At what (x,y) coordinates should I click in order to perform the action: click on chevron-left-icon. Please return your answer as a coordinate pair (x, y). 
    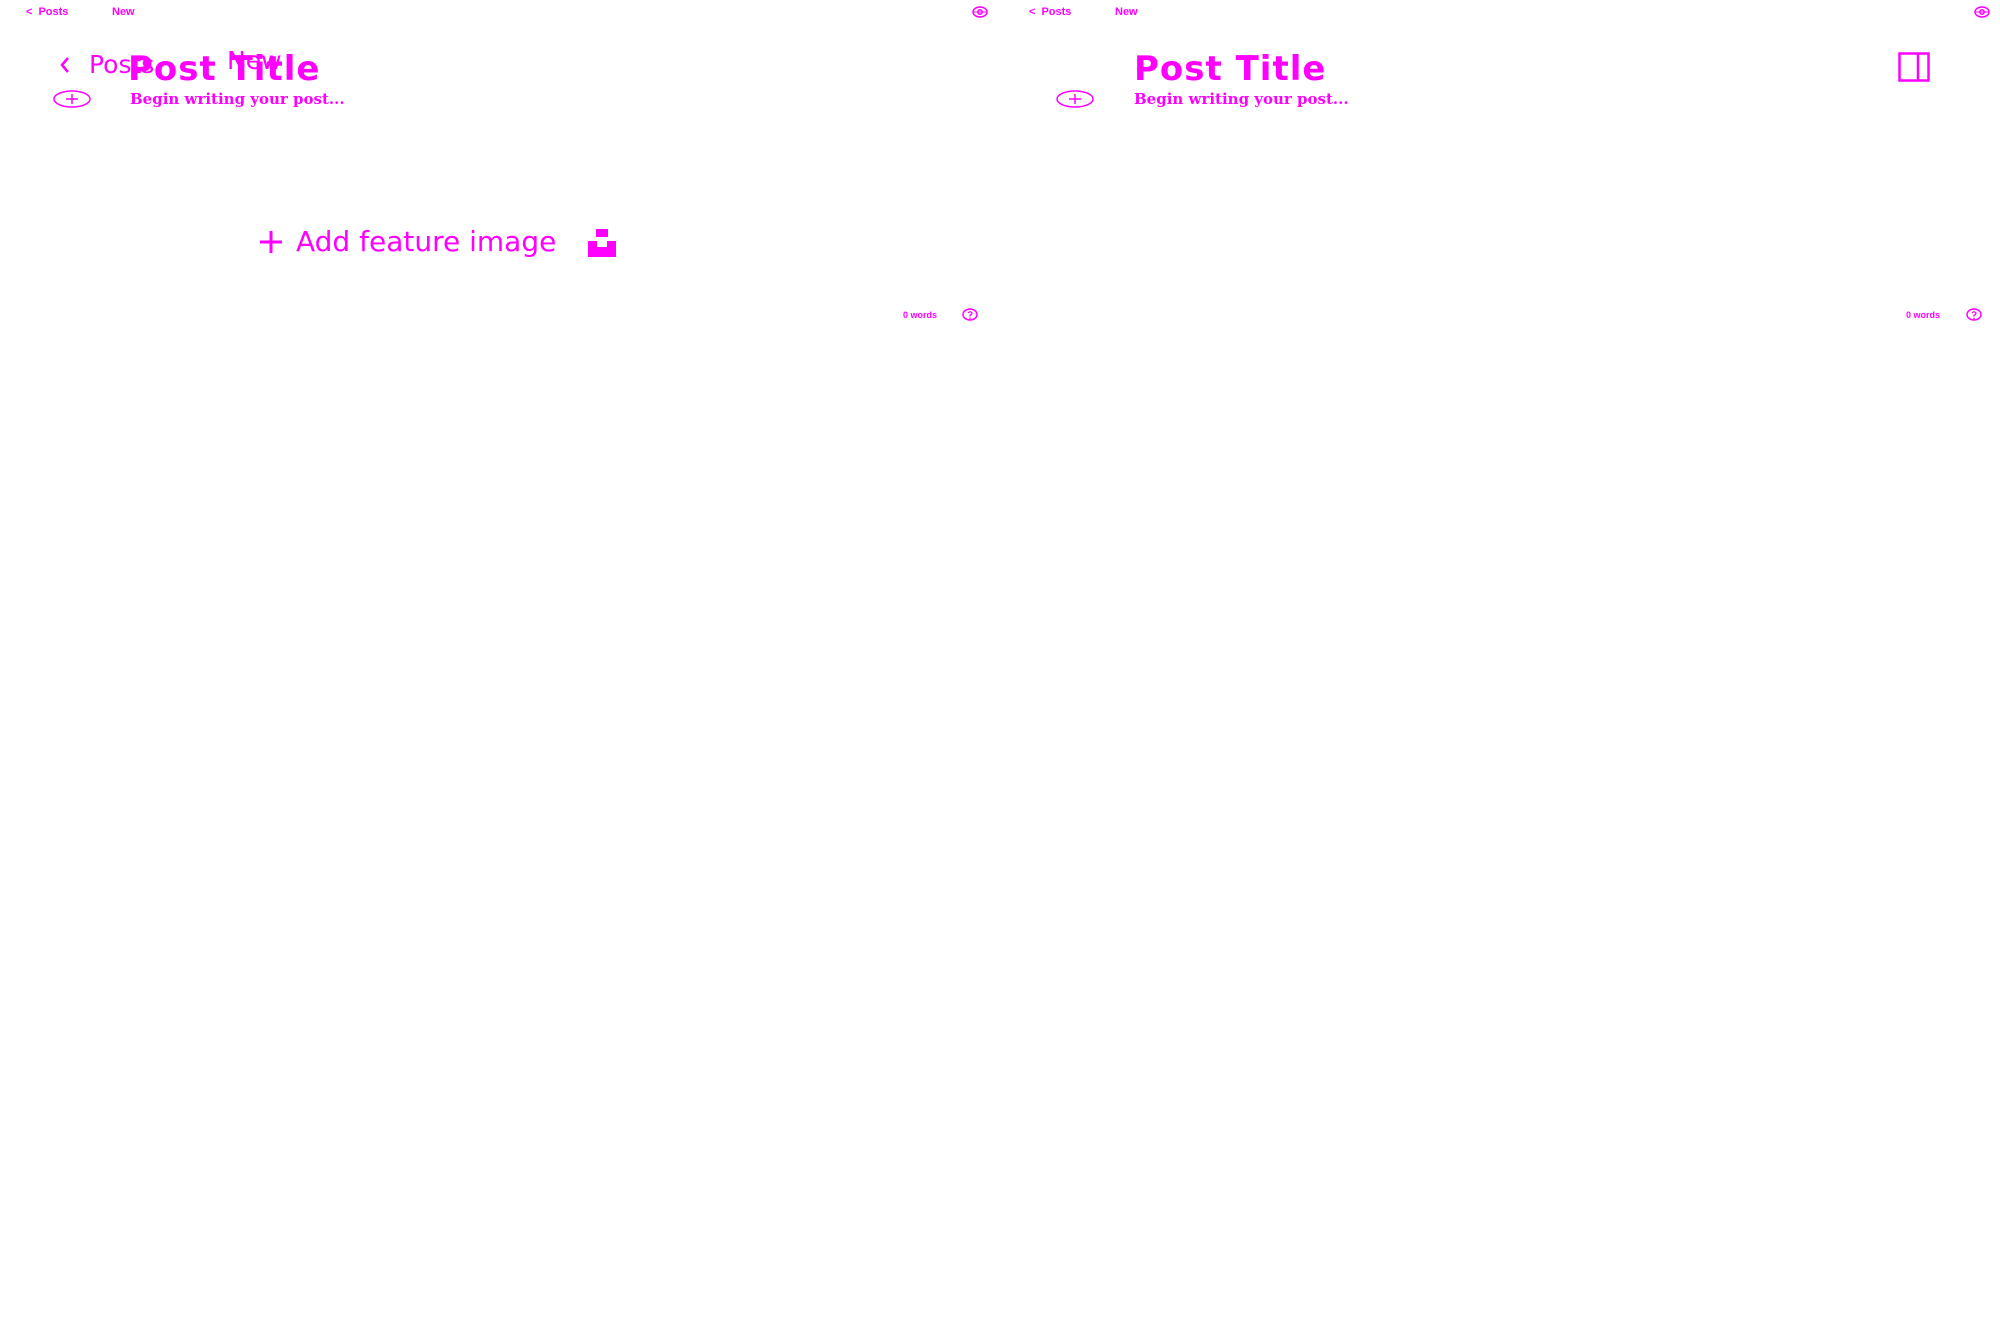
    Looking at the image, I should click on (64, 65).